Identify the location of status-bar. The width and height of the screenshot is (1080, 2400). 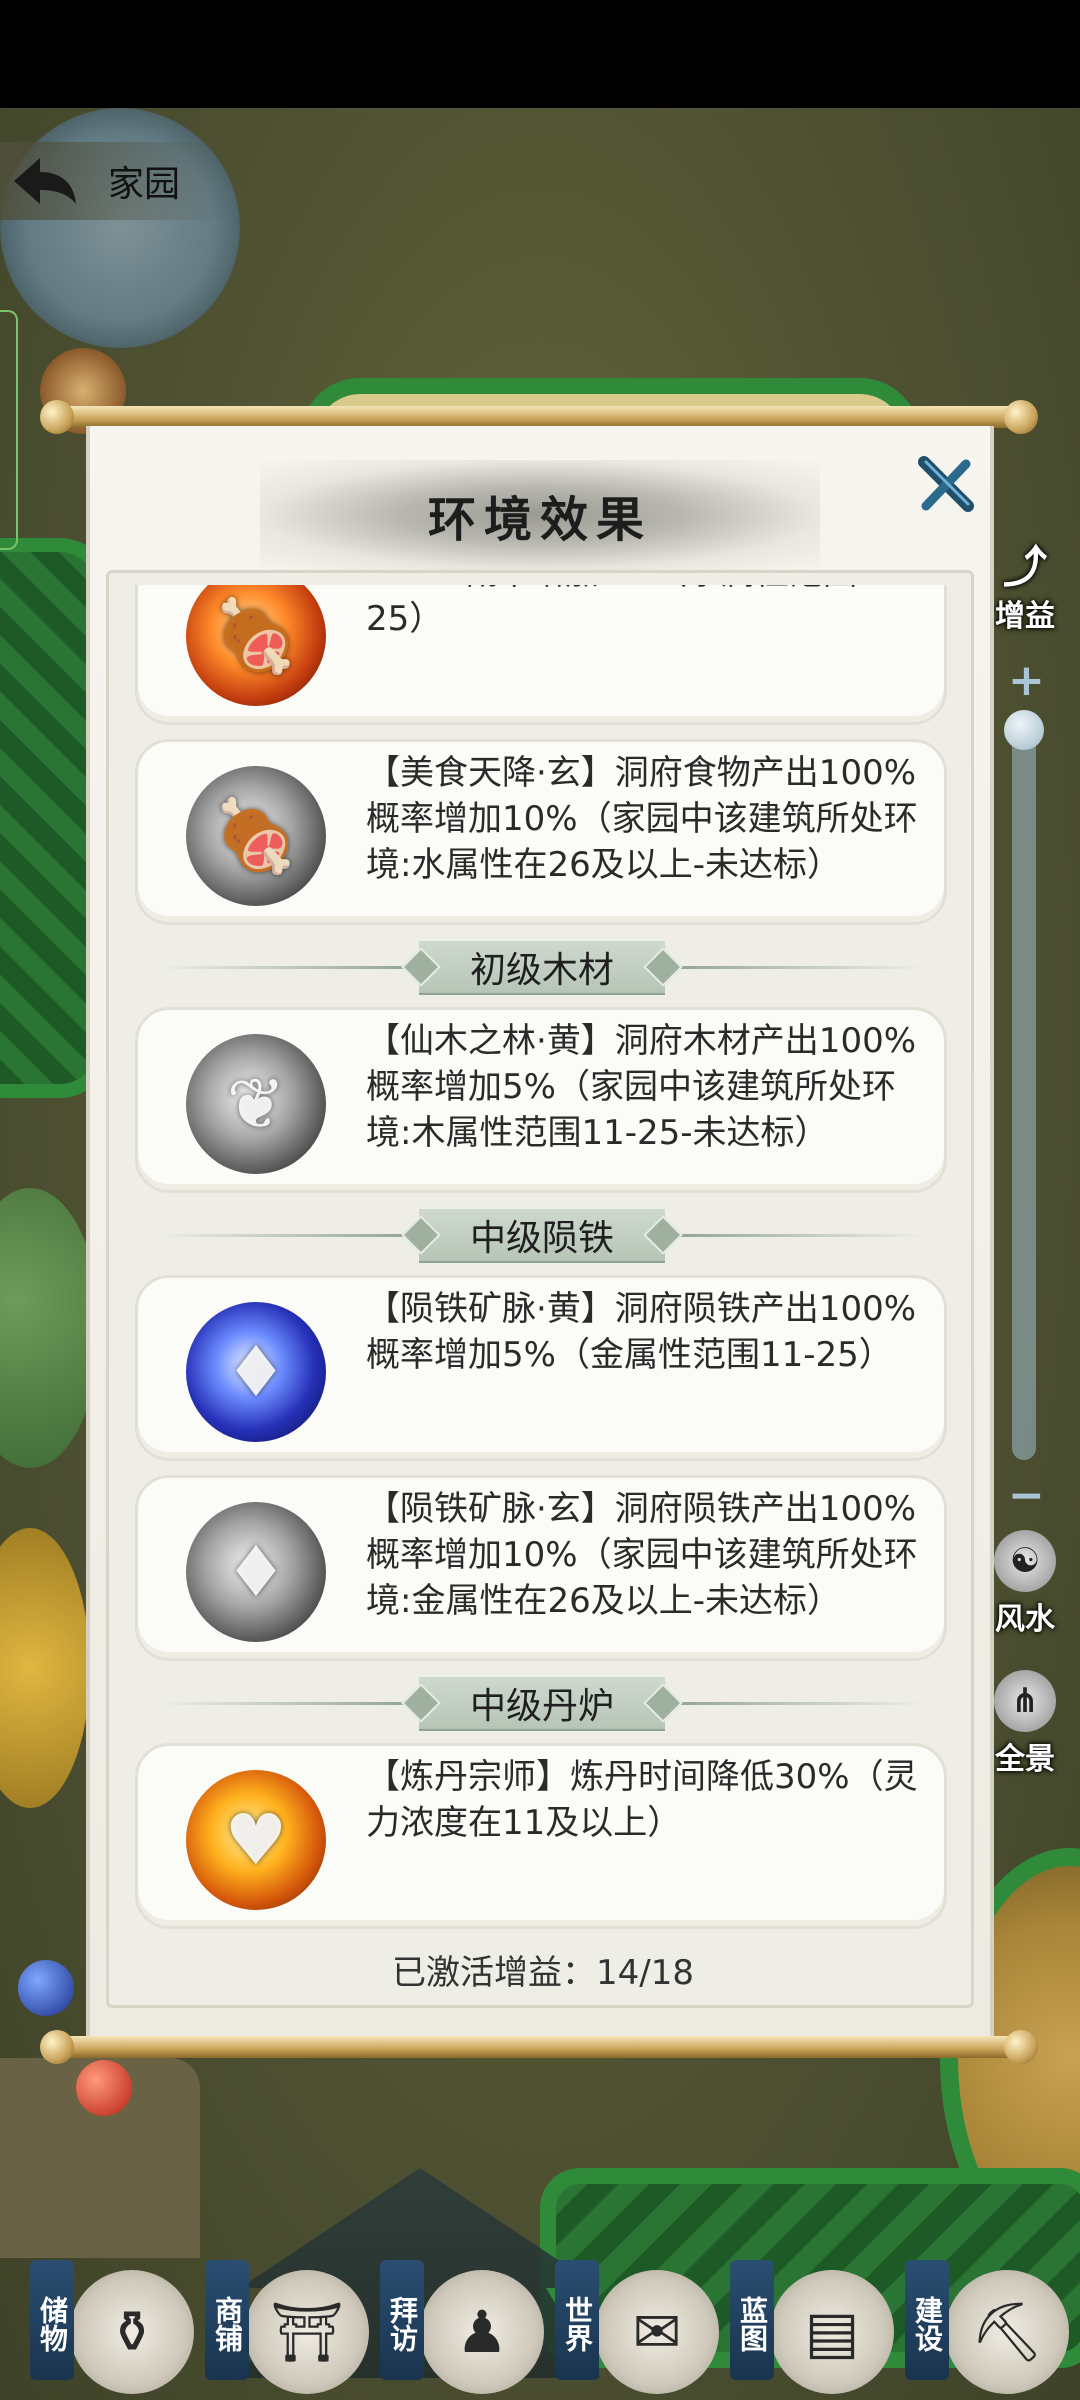
(540, 54).